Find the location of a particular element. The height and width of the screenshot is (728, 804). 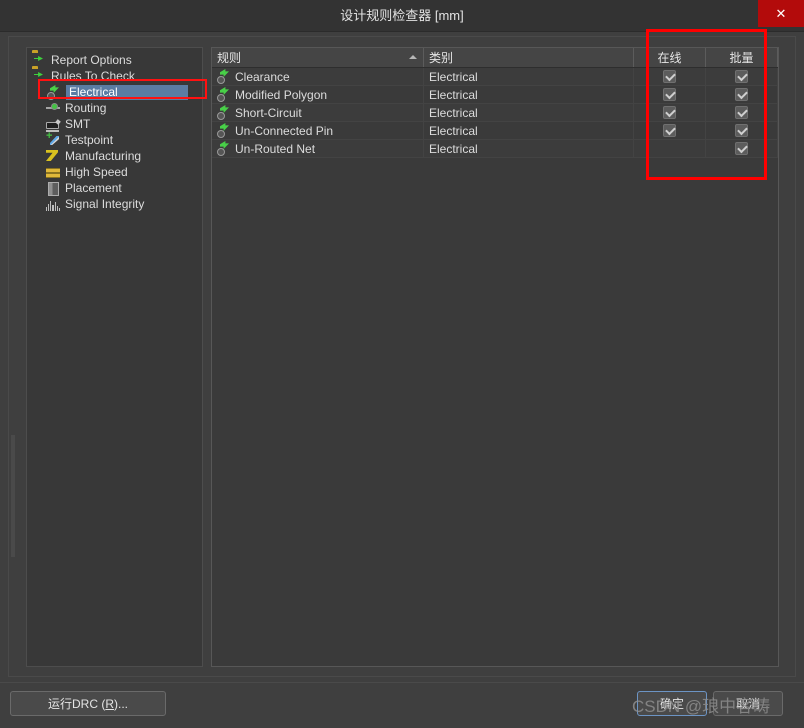

column-header-label: 批量 is located at coordinates (741, 58).